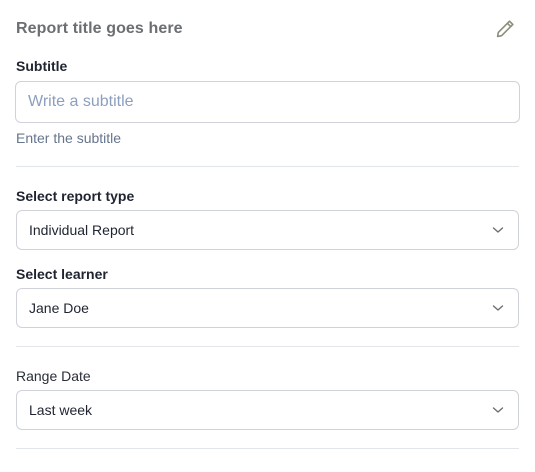 The image size is (535, 472). What do you see at coordinates (267, 308) in the screenshot?
I see `learner-select: Jane Doe` at bounding box center [267, 308].